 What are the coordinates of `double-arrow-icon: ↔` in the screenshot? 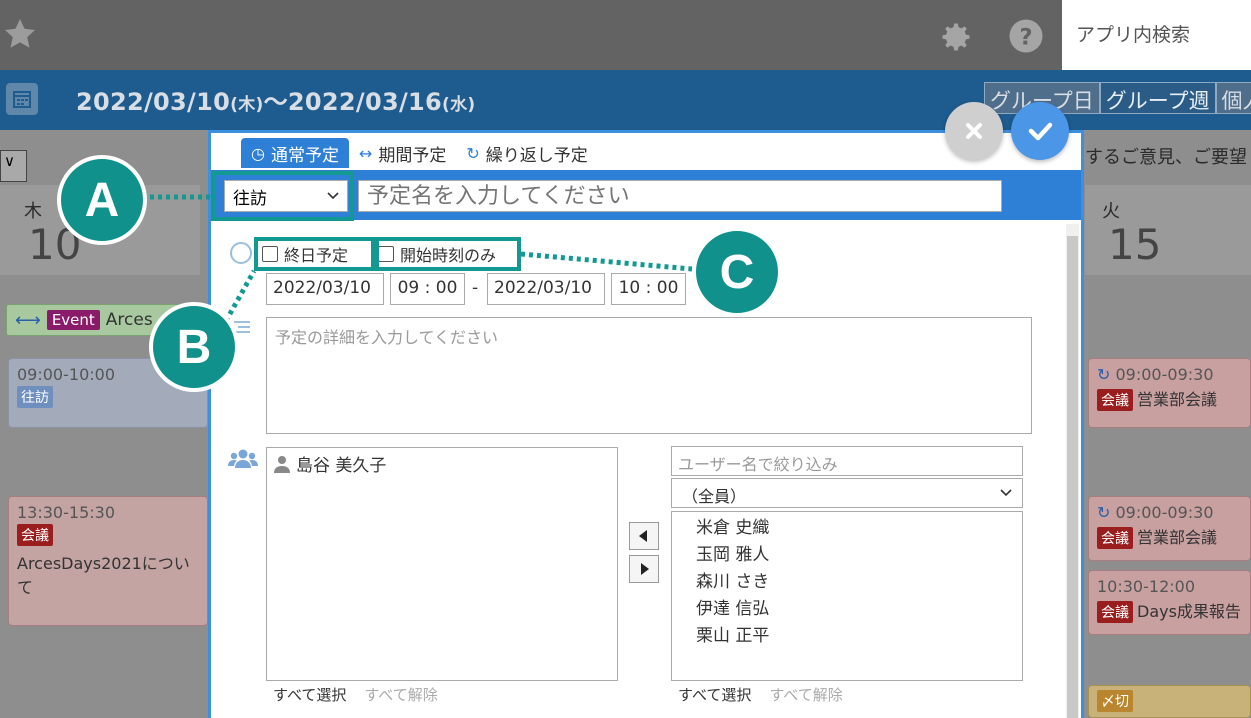 It's located at (365, 153).